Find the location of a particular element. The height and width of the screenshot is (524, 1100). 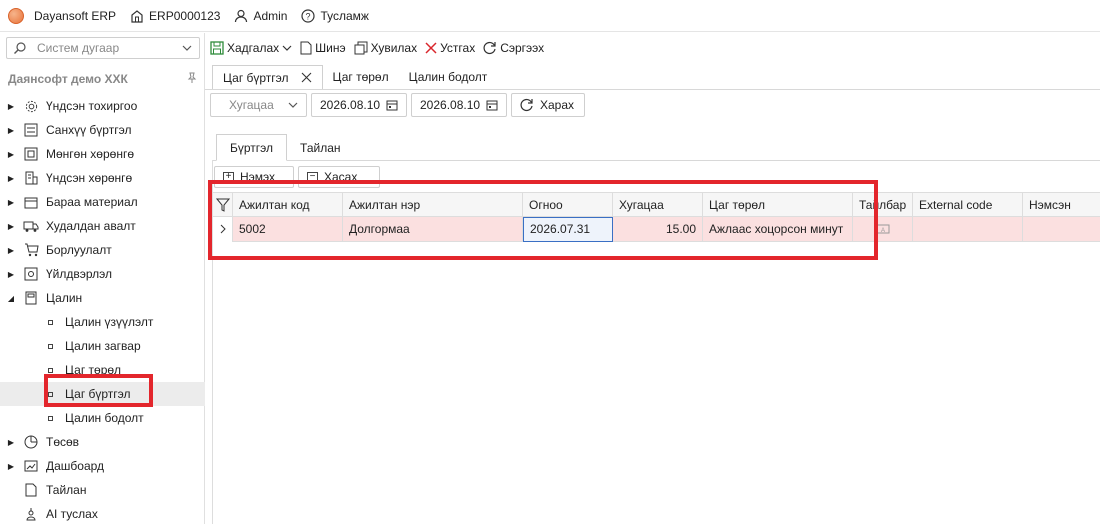

sidebar-item-purchase: ▶ Худалдан авалт is located at coordinates (102, 226).